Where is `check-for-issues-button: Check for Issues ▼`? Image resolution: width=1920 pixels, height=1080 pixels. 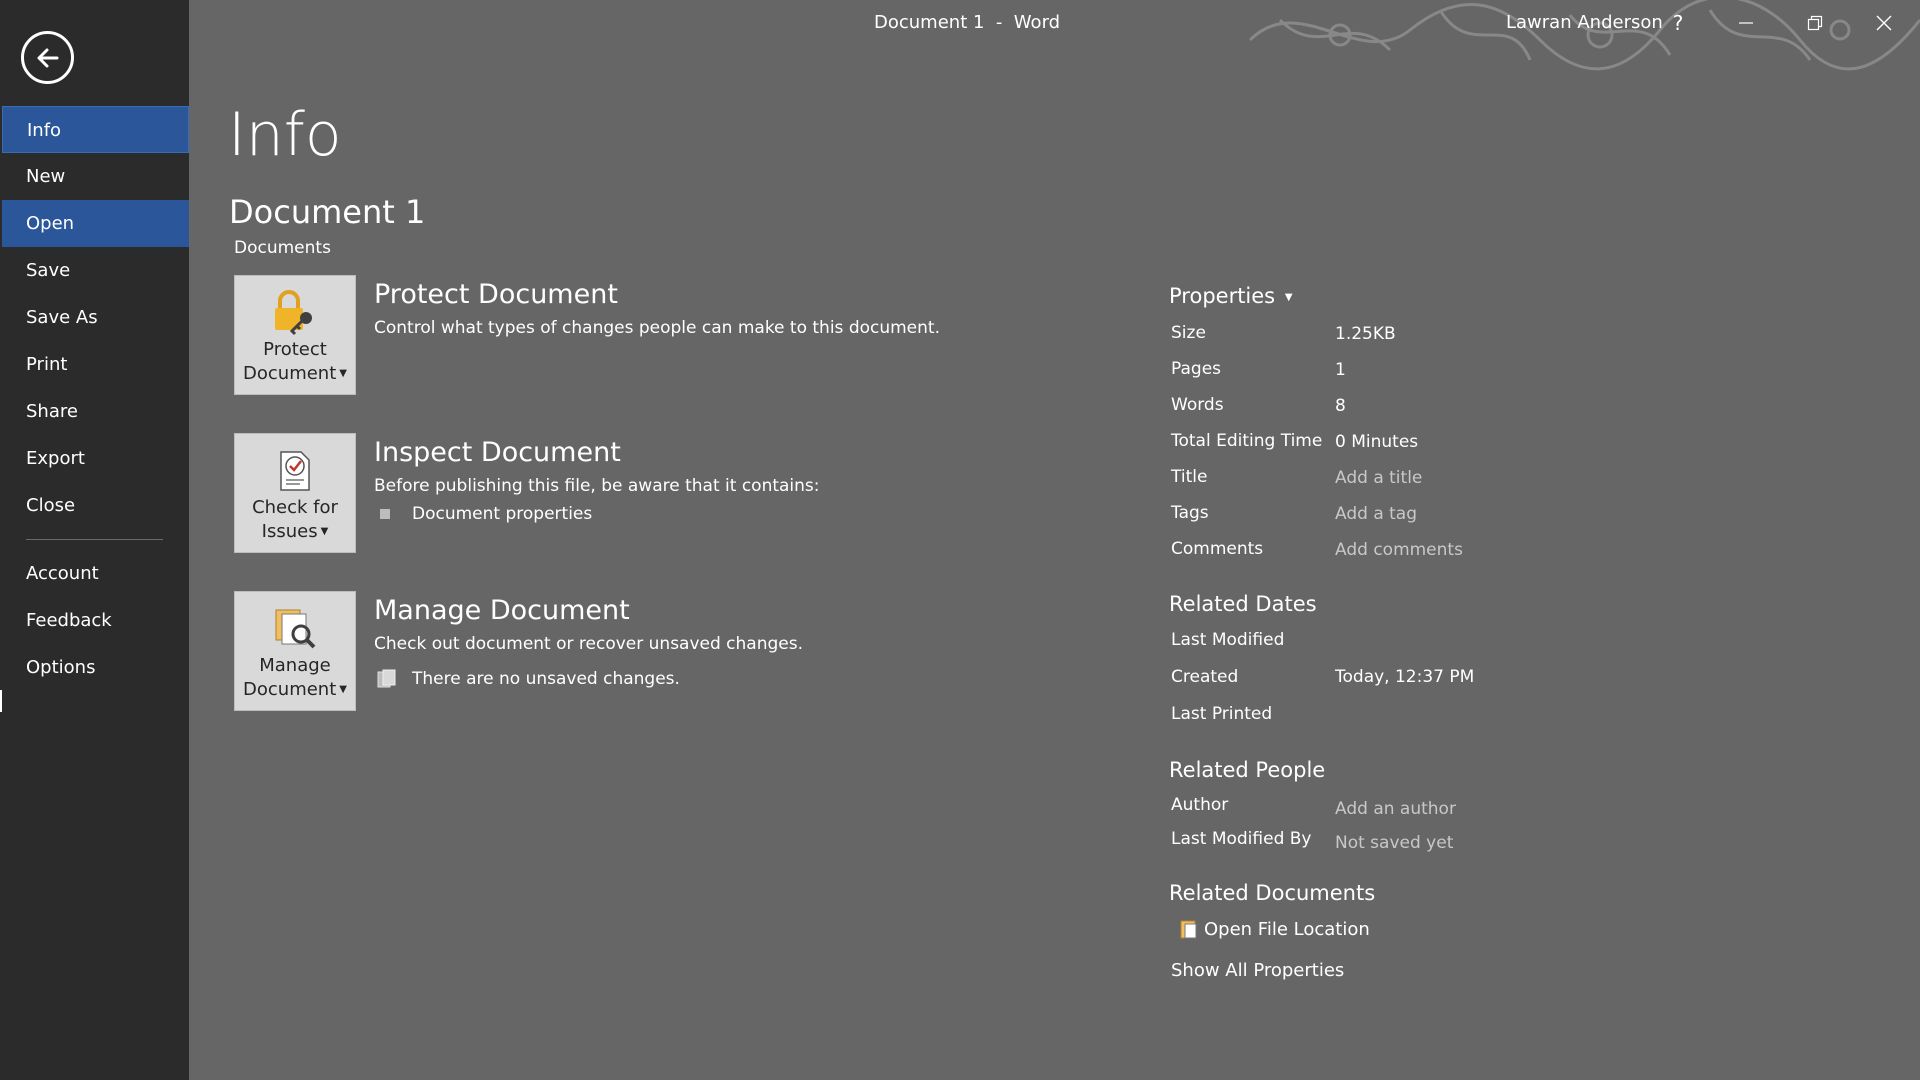 check-for-issues-button: Check for Issues ▼ is located at coordinates (295, 493).